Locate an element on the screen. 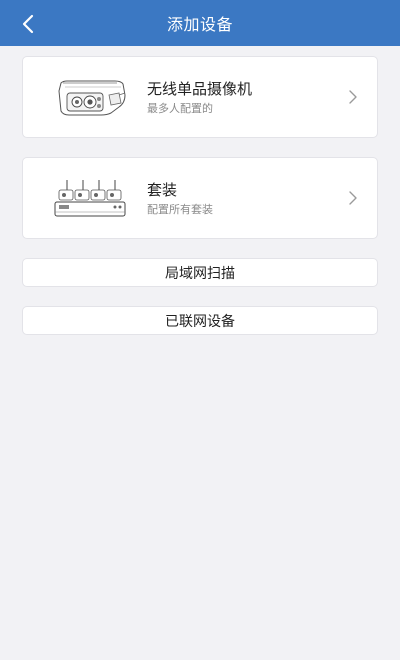  device-option-kit: 套装 配置所有套装 is located at coordinates (200, 198).